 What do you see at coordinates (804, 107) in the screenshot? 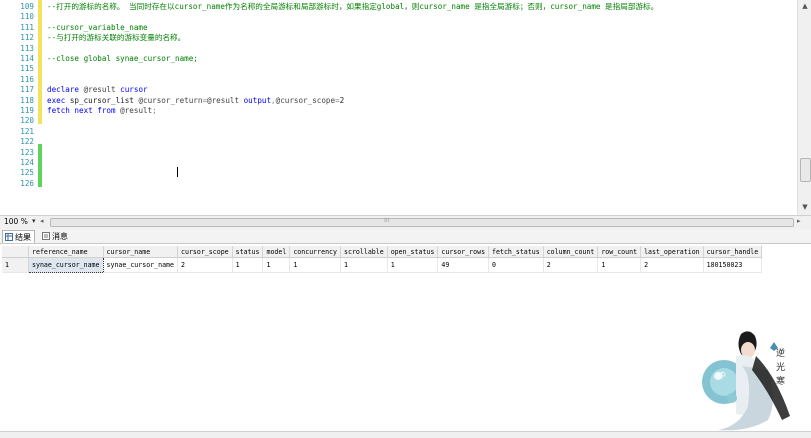
I see `editor-vertical-scrollbar: ▲ ▼` at bounding box center [804, 107].